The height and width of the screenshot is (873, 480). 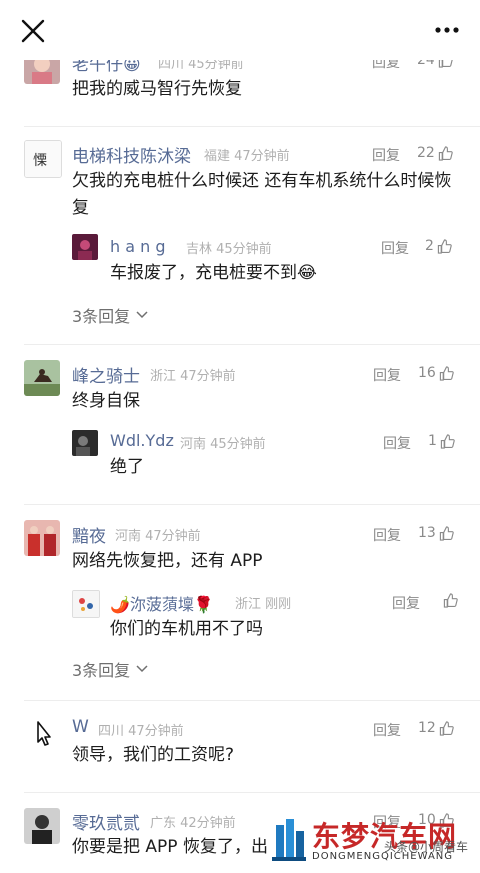 What do you see at coordinates (106, 821) in the screenshot?
I see `commenter-name: 零玖贰贰` at bounding box center [106, 821].